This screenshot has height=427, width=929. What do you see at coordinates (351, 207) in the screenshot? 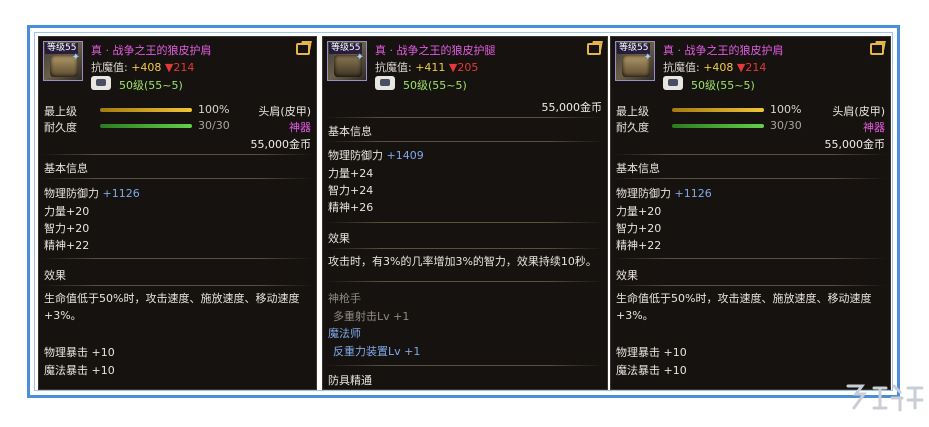
I see `spirit-stat: 精神+26` at bounding box center [351, 207].